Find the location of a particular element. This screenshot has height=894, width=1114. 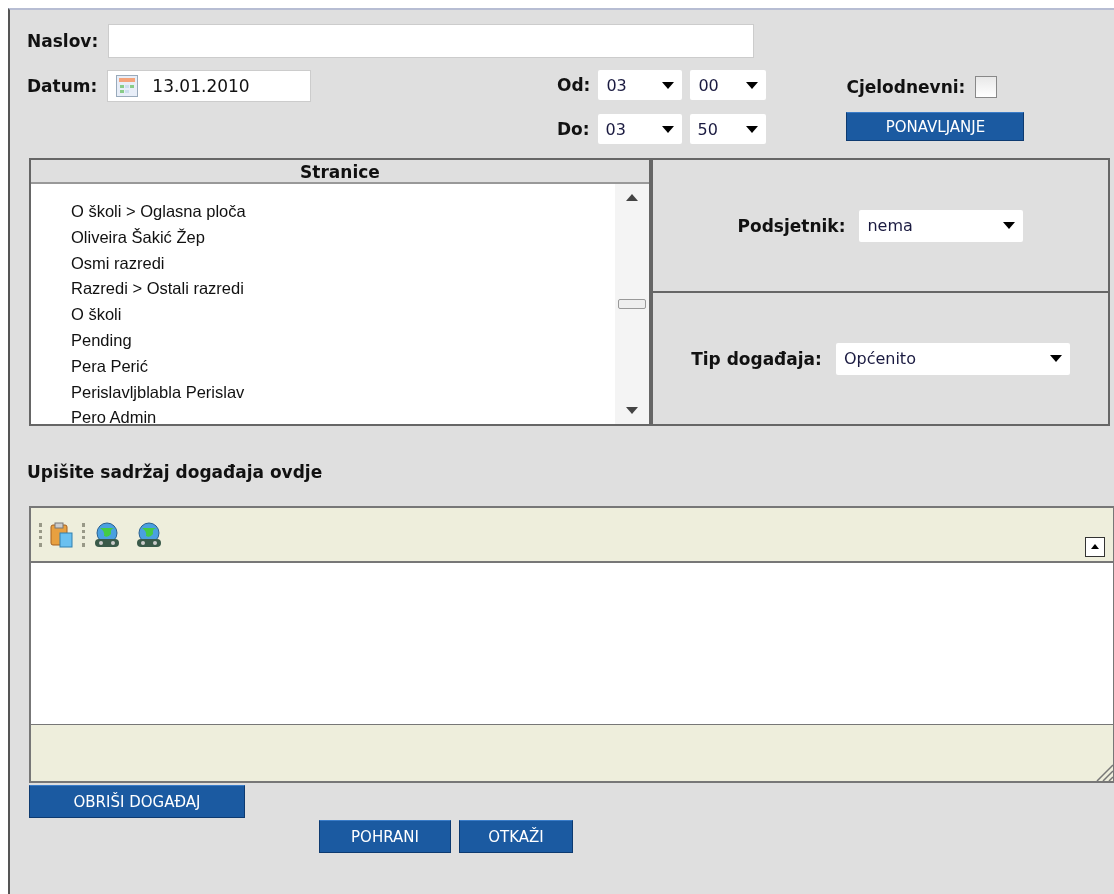

scrollbar is located at coordinates (632, 304).